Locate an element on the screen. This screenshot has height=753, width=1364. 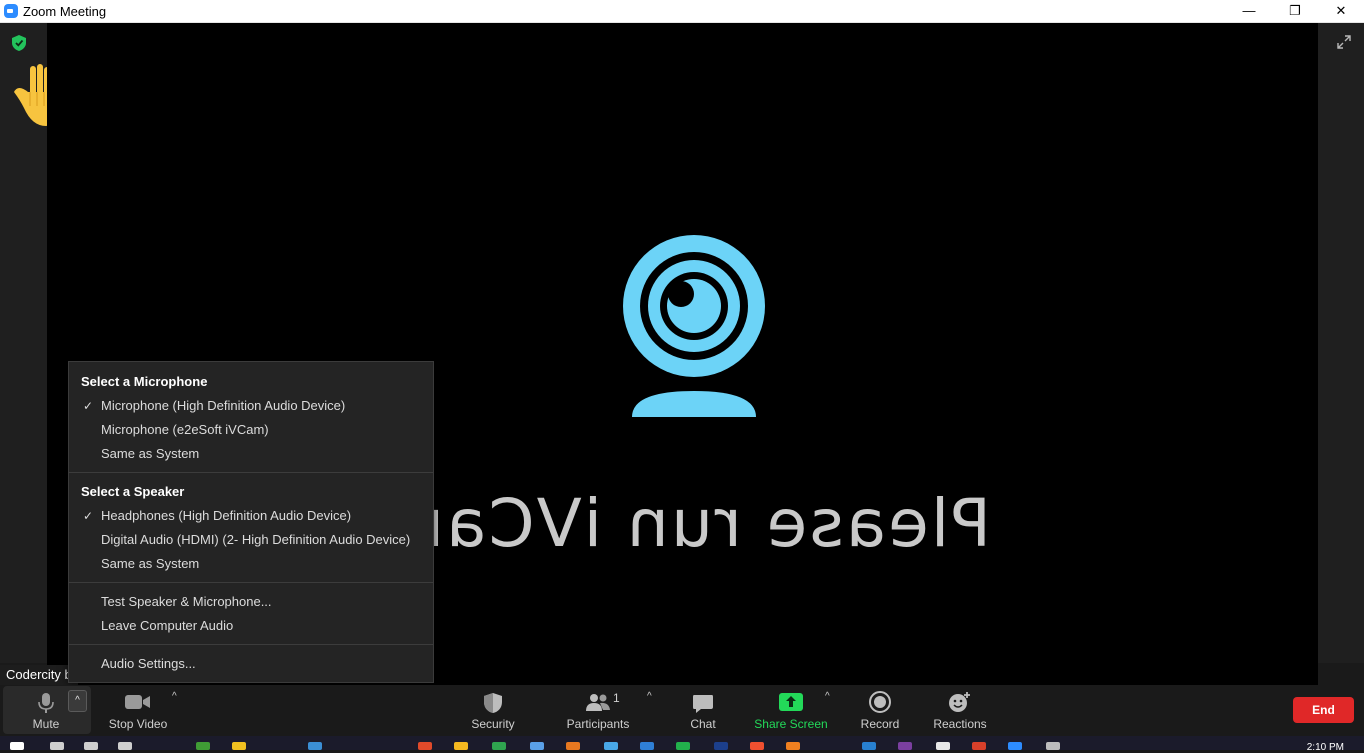
stop-video-button: Stop Video is located at coordinates (138, 710).